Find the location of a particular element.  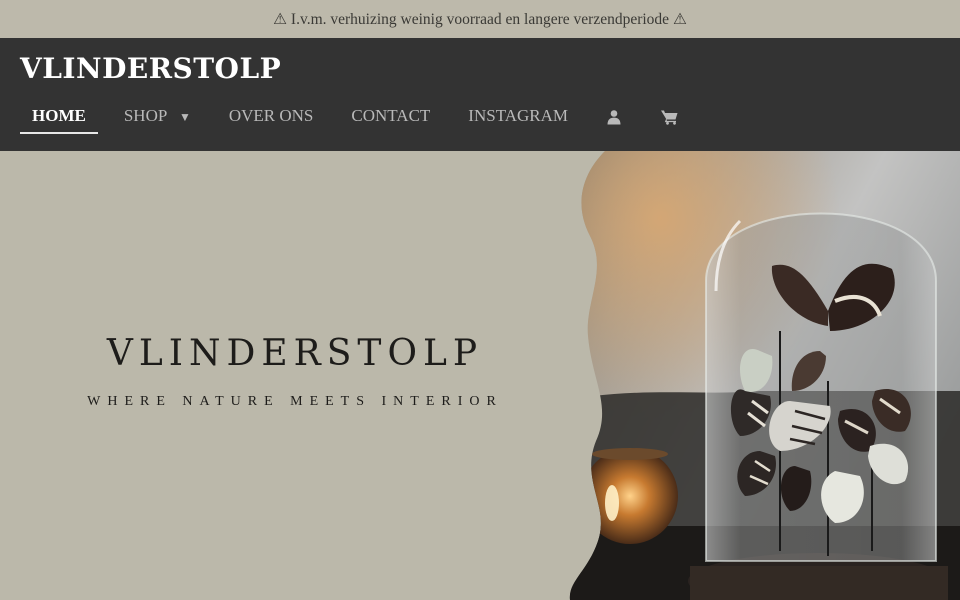

nav-item-over-ons: OVER ONS is located at coordinates (271, 118).